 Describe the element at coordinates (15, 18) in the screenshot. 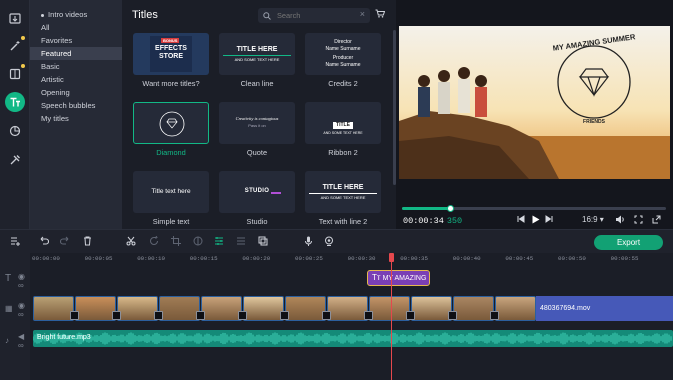

I see `import-icon` at that location.